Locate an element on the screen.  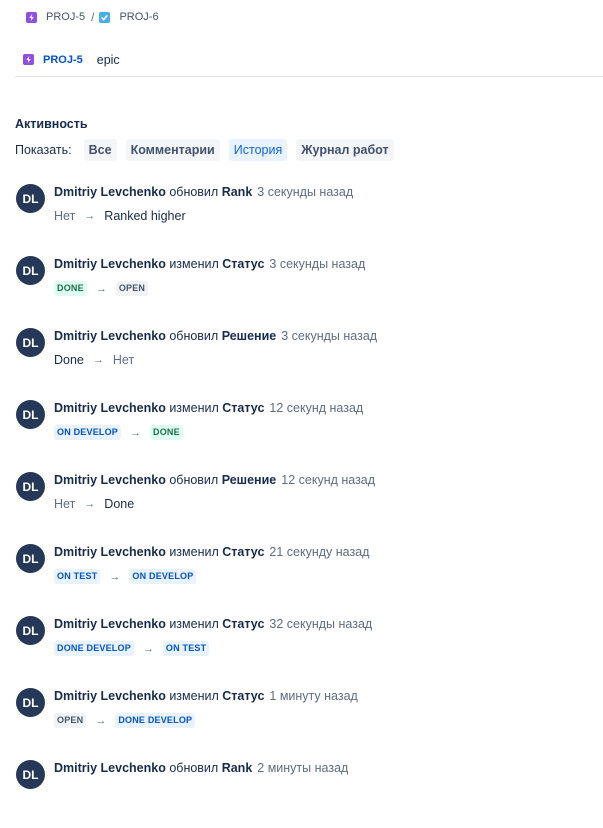
new-status-lozenge: DONE is located at coordinates (166, 432).